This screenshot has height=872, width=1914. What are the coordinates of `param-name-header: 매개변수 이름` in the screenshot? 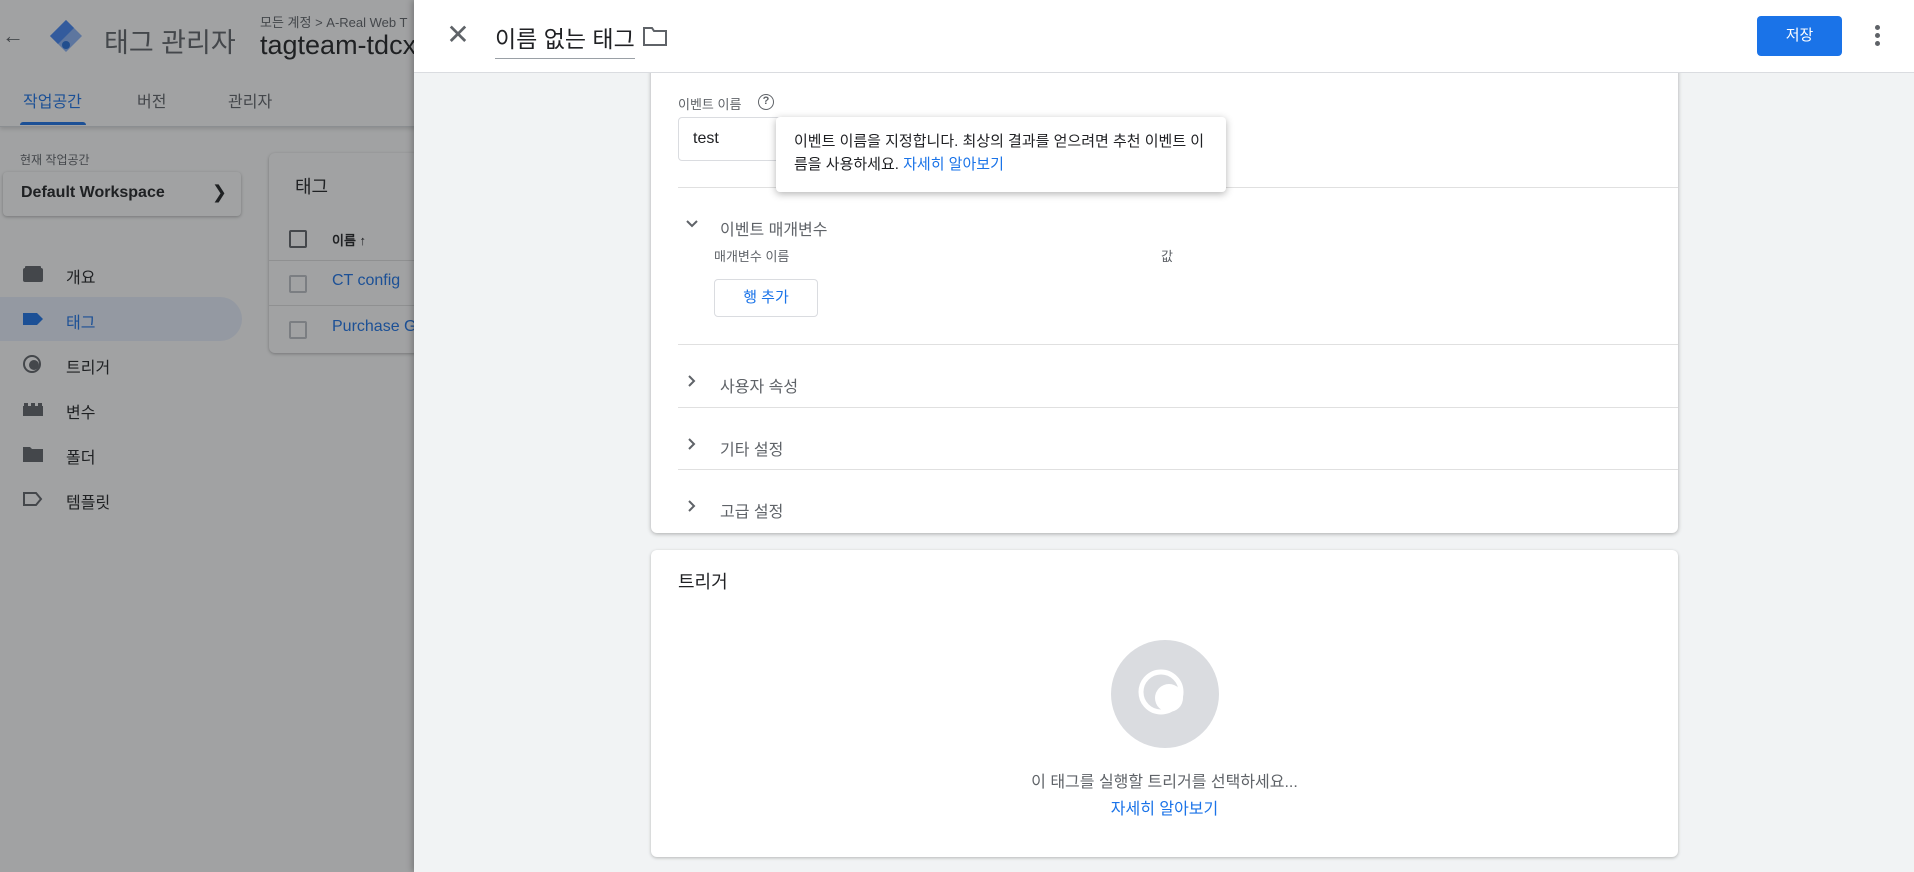 It's located at (752, 256).